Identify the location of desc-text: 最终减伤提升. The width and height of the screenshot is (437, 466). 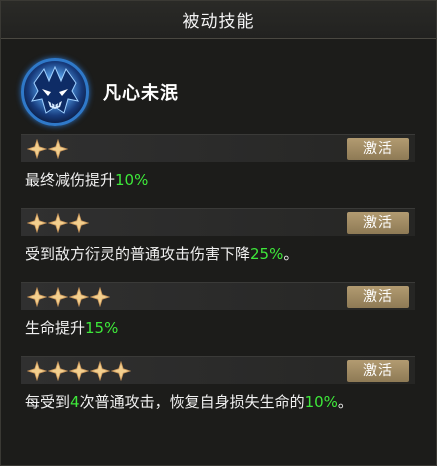
(70, 180).